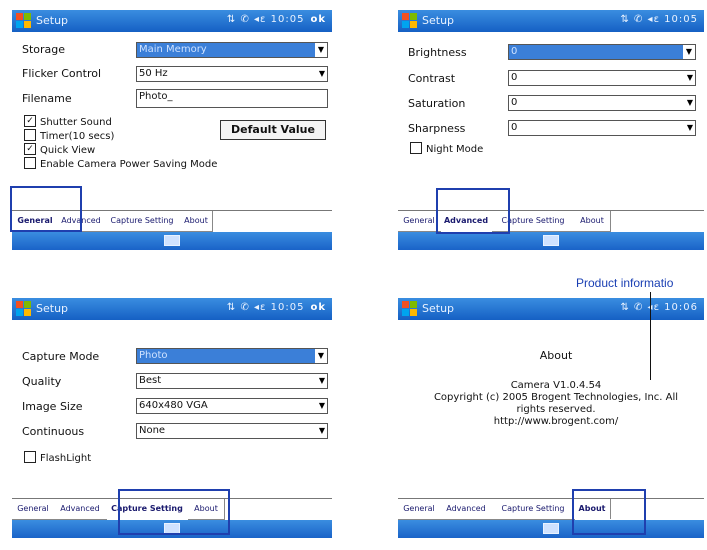  What do you see at coordinates (232, 98) in the screenshot?
I see `filename-input: Photo_` at bounding box center [232, 98].